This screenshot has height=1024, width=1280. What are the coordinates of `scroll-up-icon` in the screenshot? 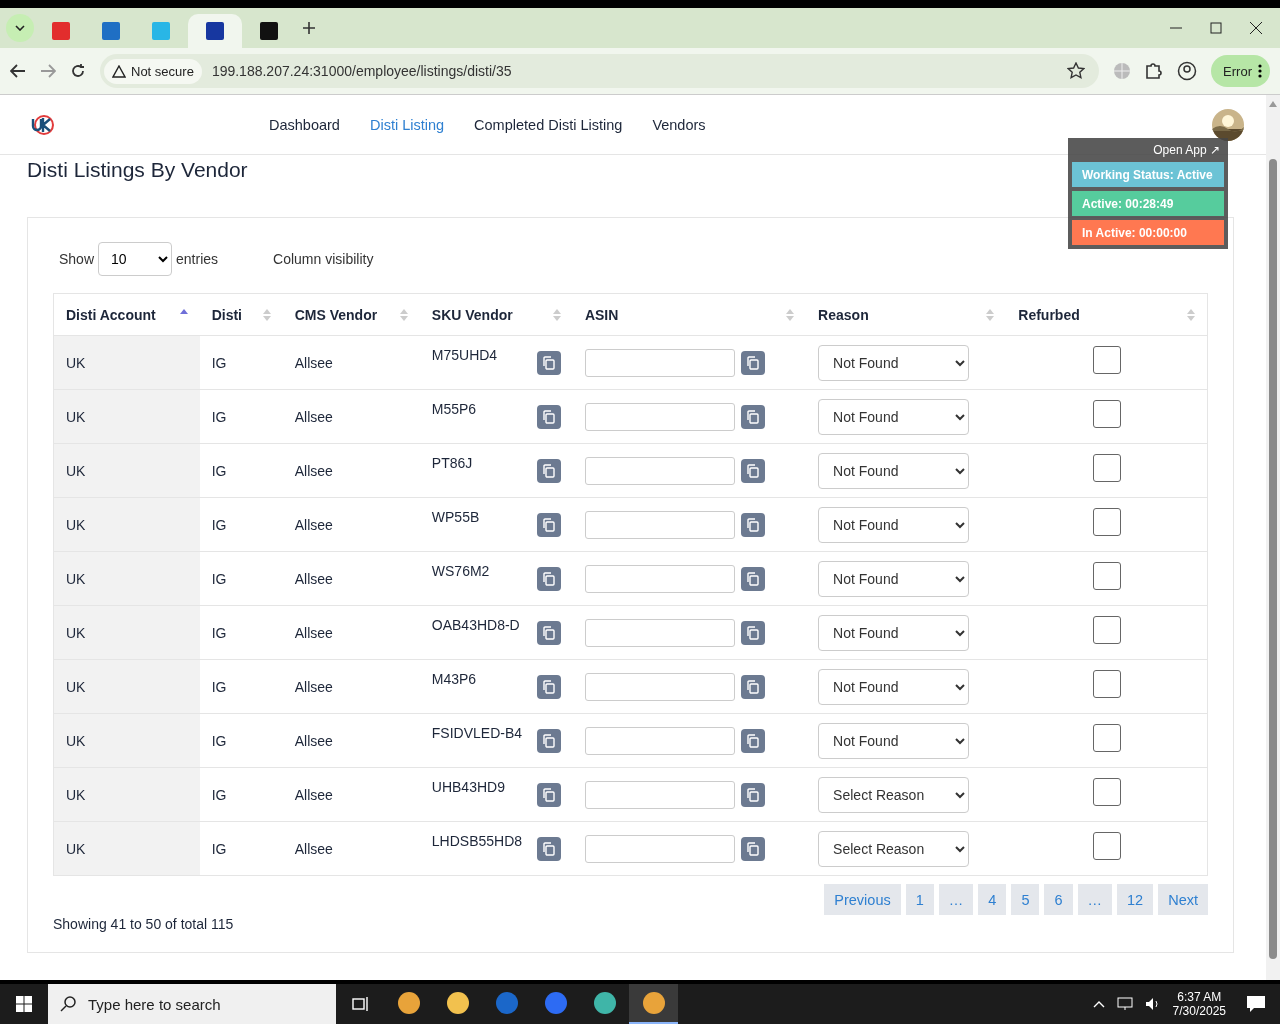 It's located at (1273, 104).